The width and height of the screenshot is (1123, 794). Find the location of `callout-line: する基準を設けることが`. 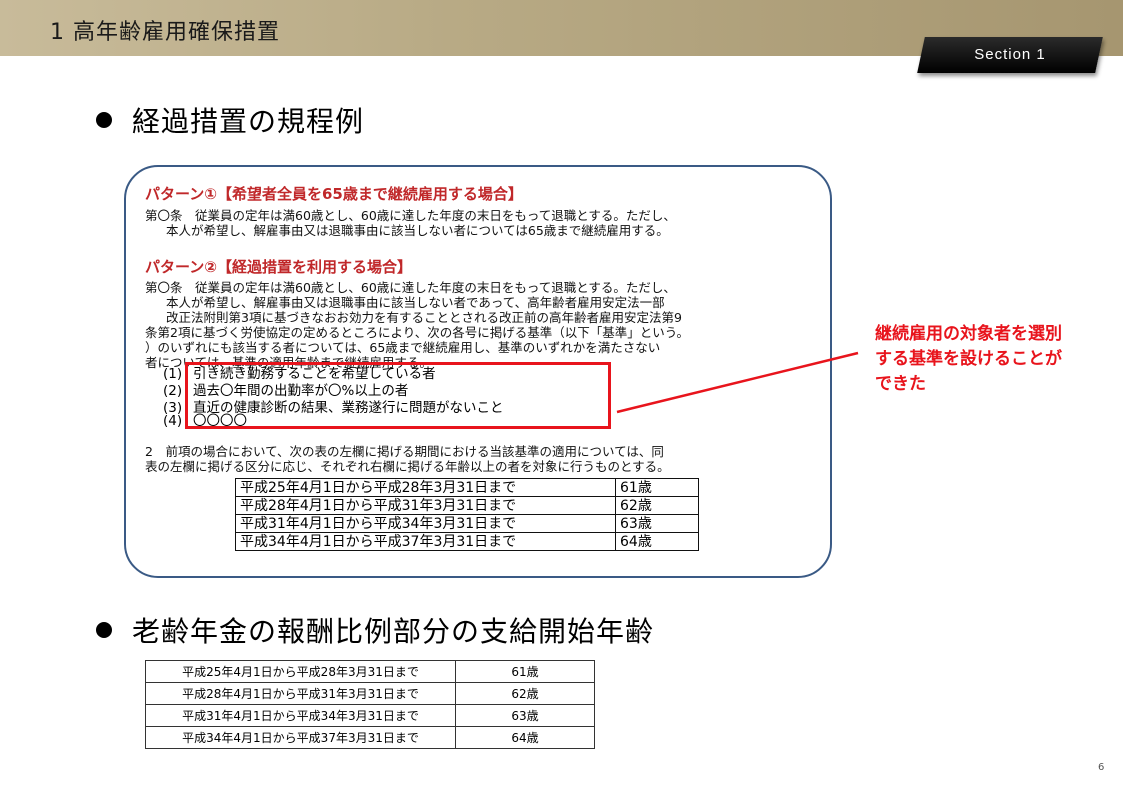

callout-line: する基準を設けることが is located at coordinates (968, 359).